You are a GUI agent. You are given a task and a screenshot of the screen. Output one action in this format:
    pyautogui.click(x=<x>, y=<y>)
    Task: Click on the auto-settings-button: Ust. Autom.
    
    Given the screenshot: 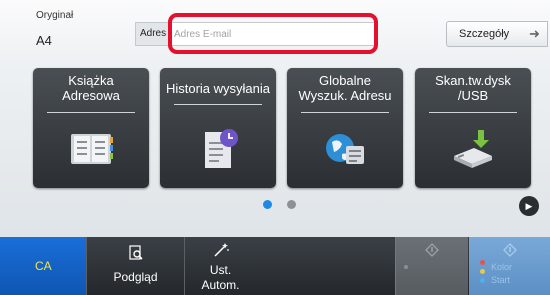 What is the action you would take?
    pyautogui.click(x=220, y=266)
    